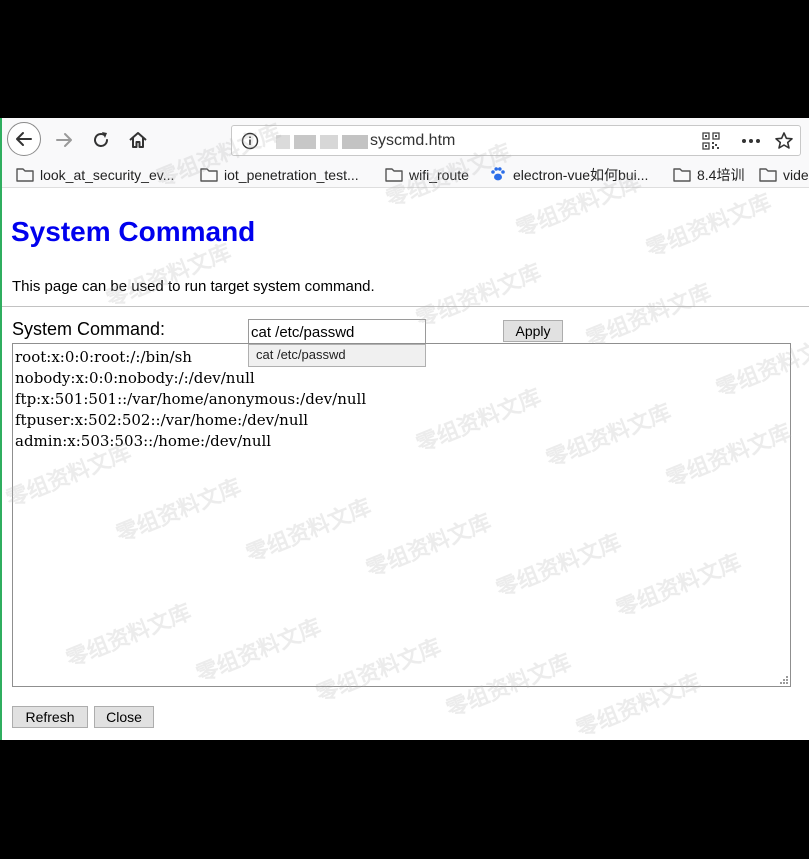  Describe the element at coordinates (250, 141) in the screenshot. I see `info-icon` at that location.